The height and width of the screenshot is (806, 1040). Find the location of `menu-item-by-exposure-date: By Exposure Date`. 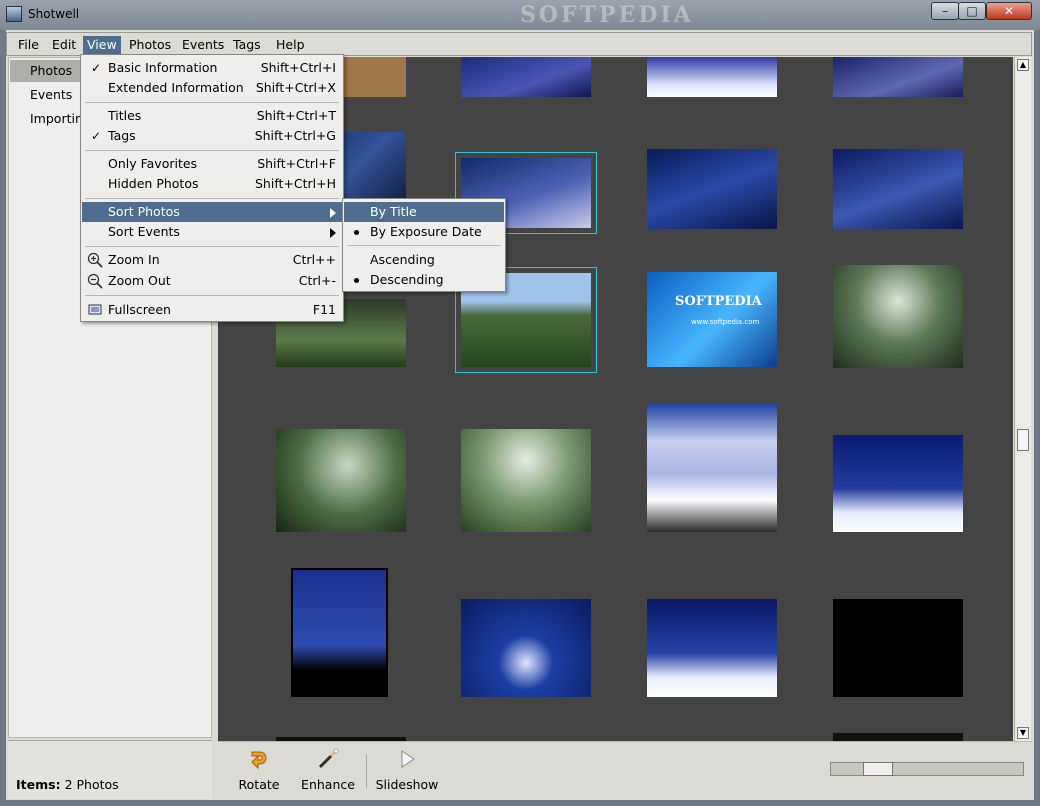

menu-item-by-exposure-date: By Exposure Date is located at coordinates (424, 232).